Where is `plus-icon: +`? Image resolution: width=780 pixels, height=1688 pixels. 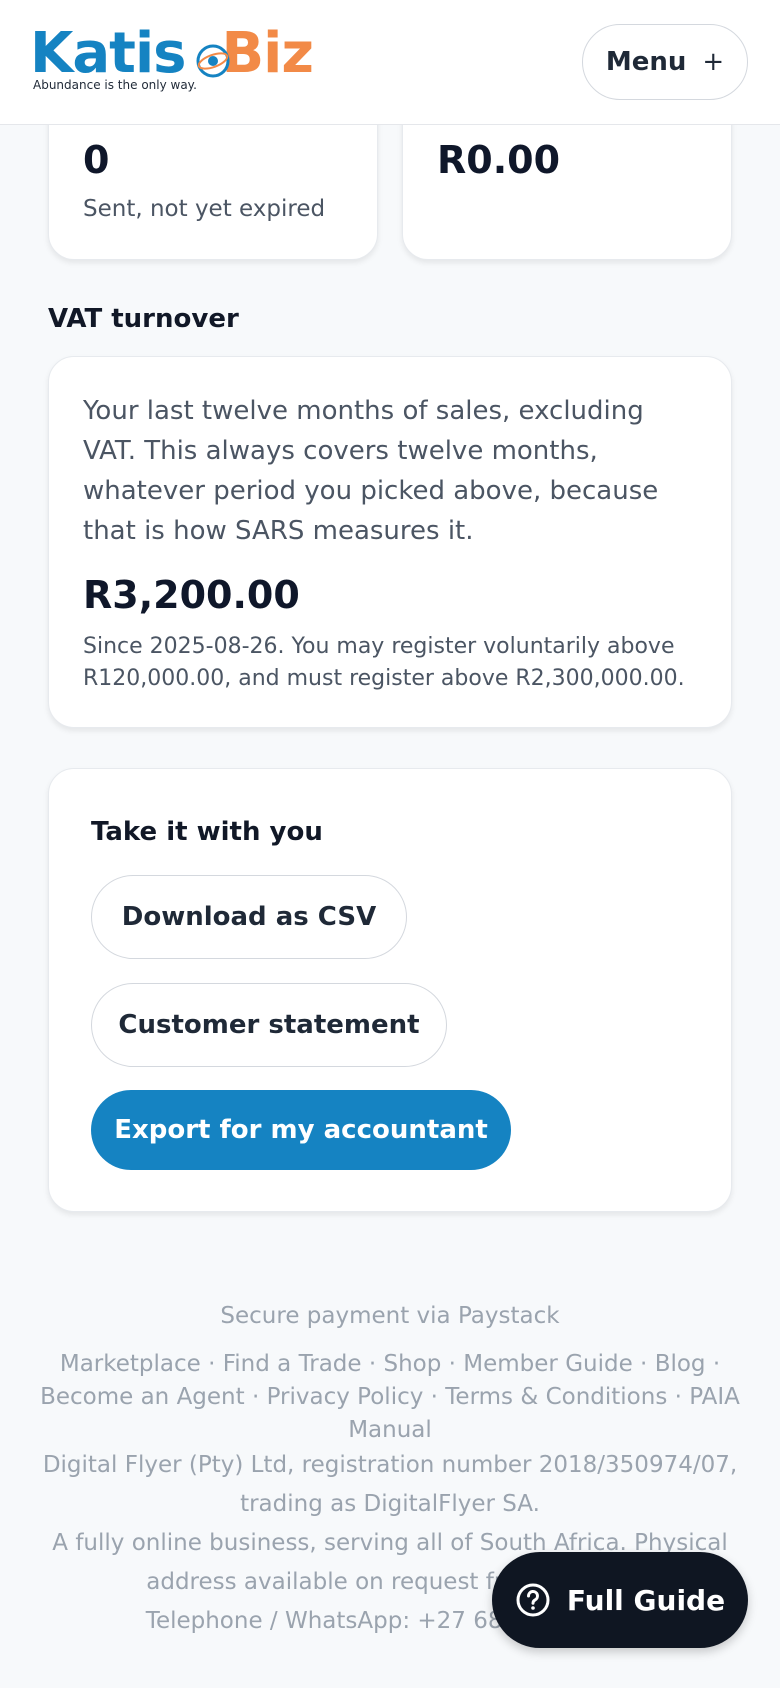 plus-icon: + is located at coordinates (713, 62).